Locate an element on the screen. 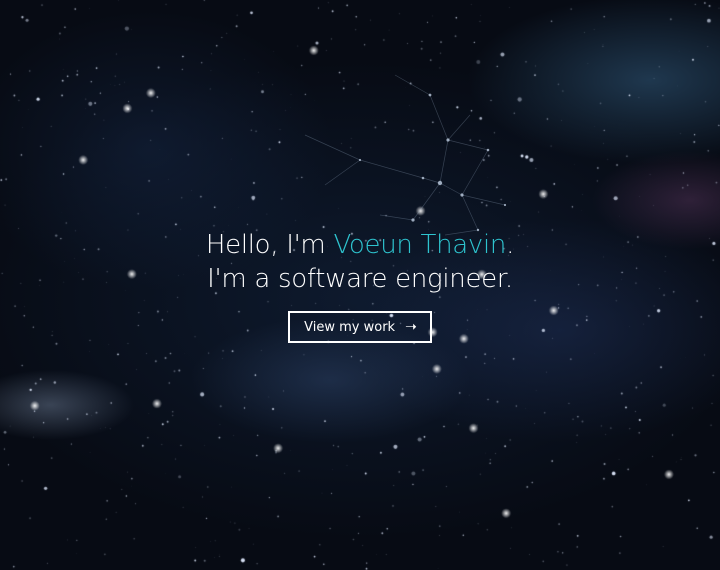 The height and width of the screenshot is (570, 720). greeting-prefix: Hello, I'm is located at coordinates (269, 245).